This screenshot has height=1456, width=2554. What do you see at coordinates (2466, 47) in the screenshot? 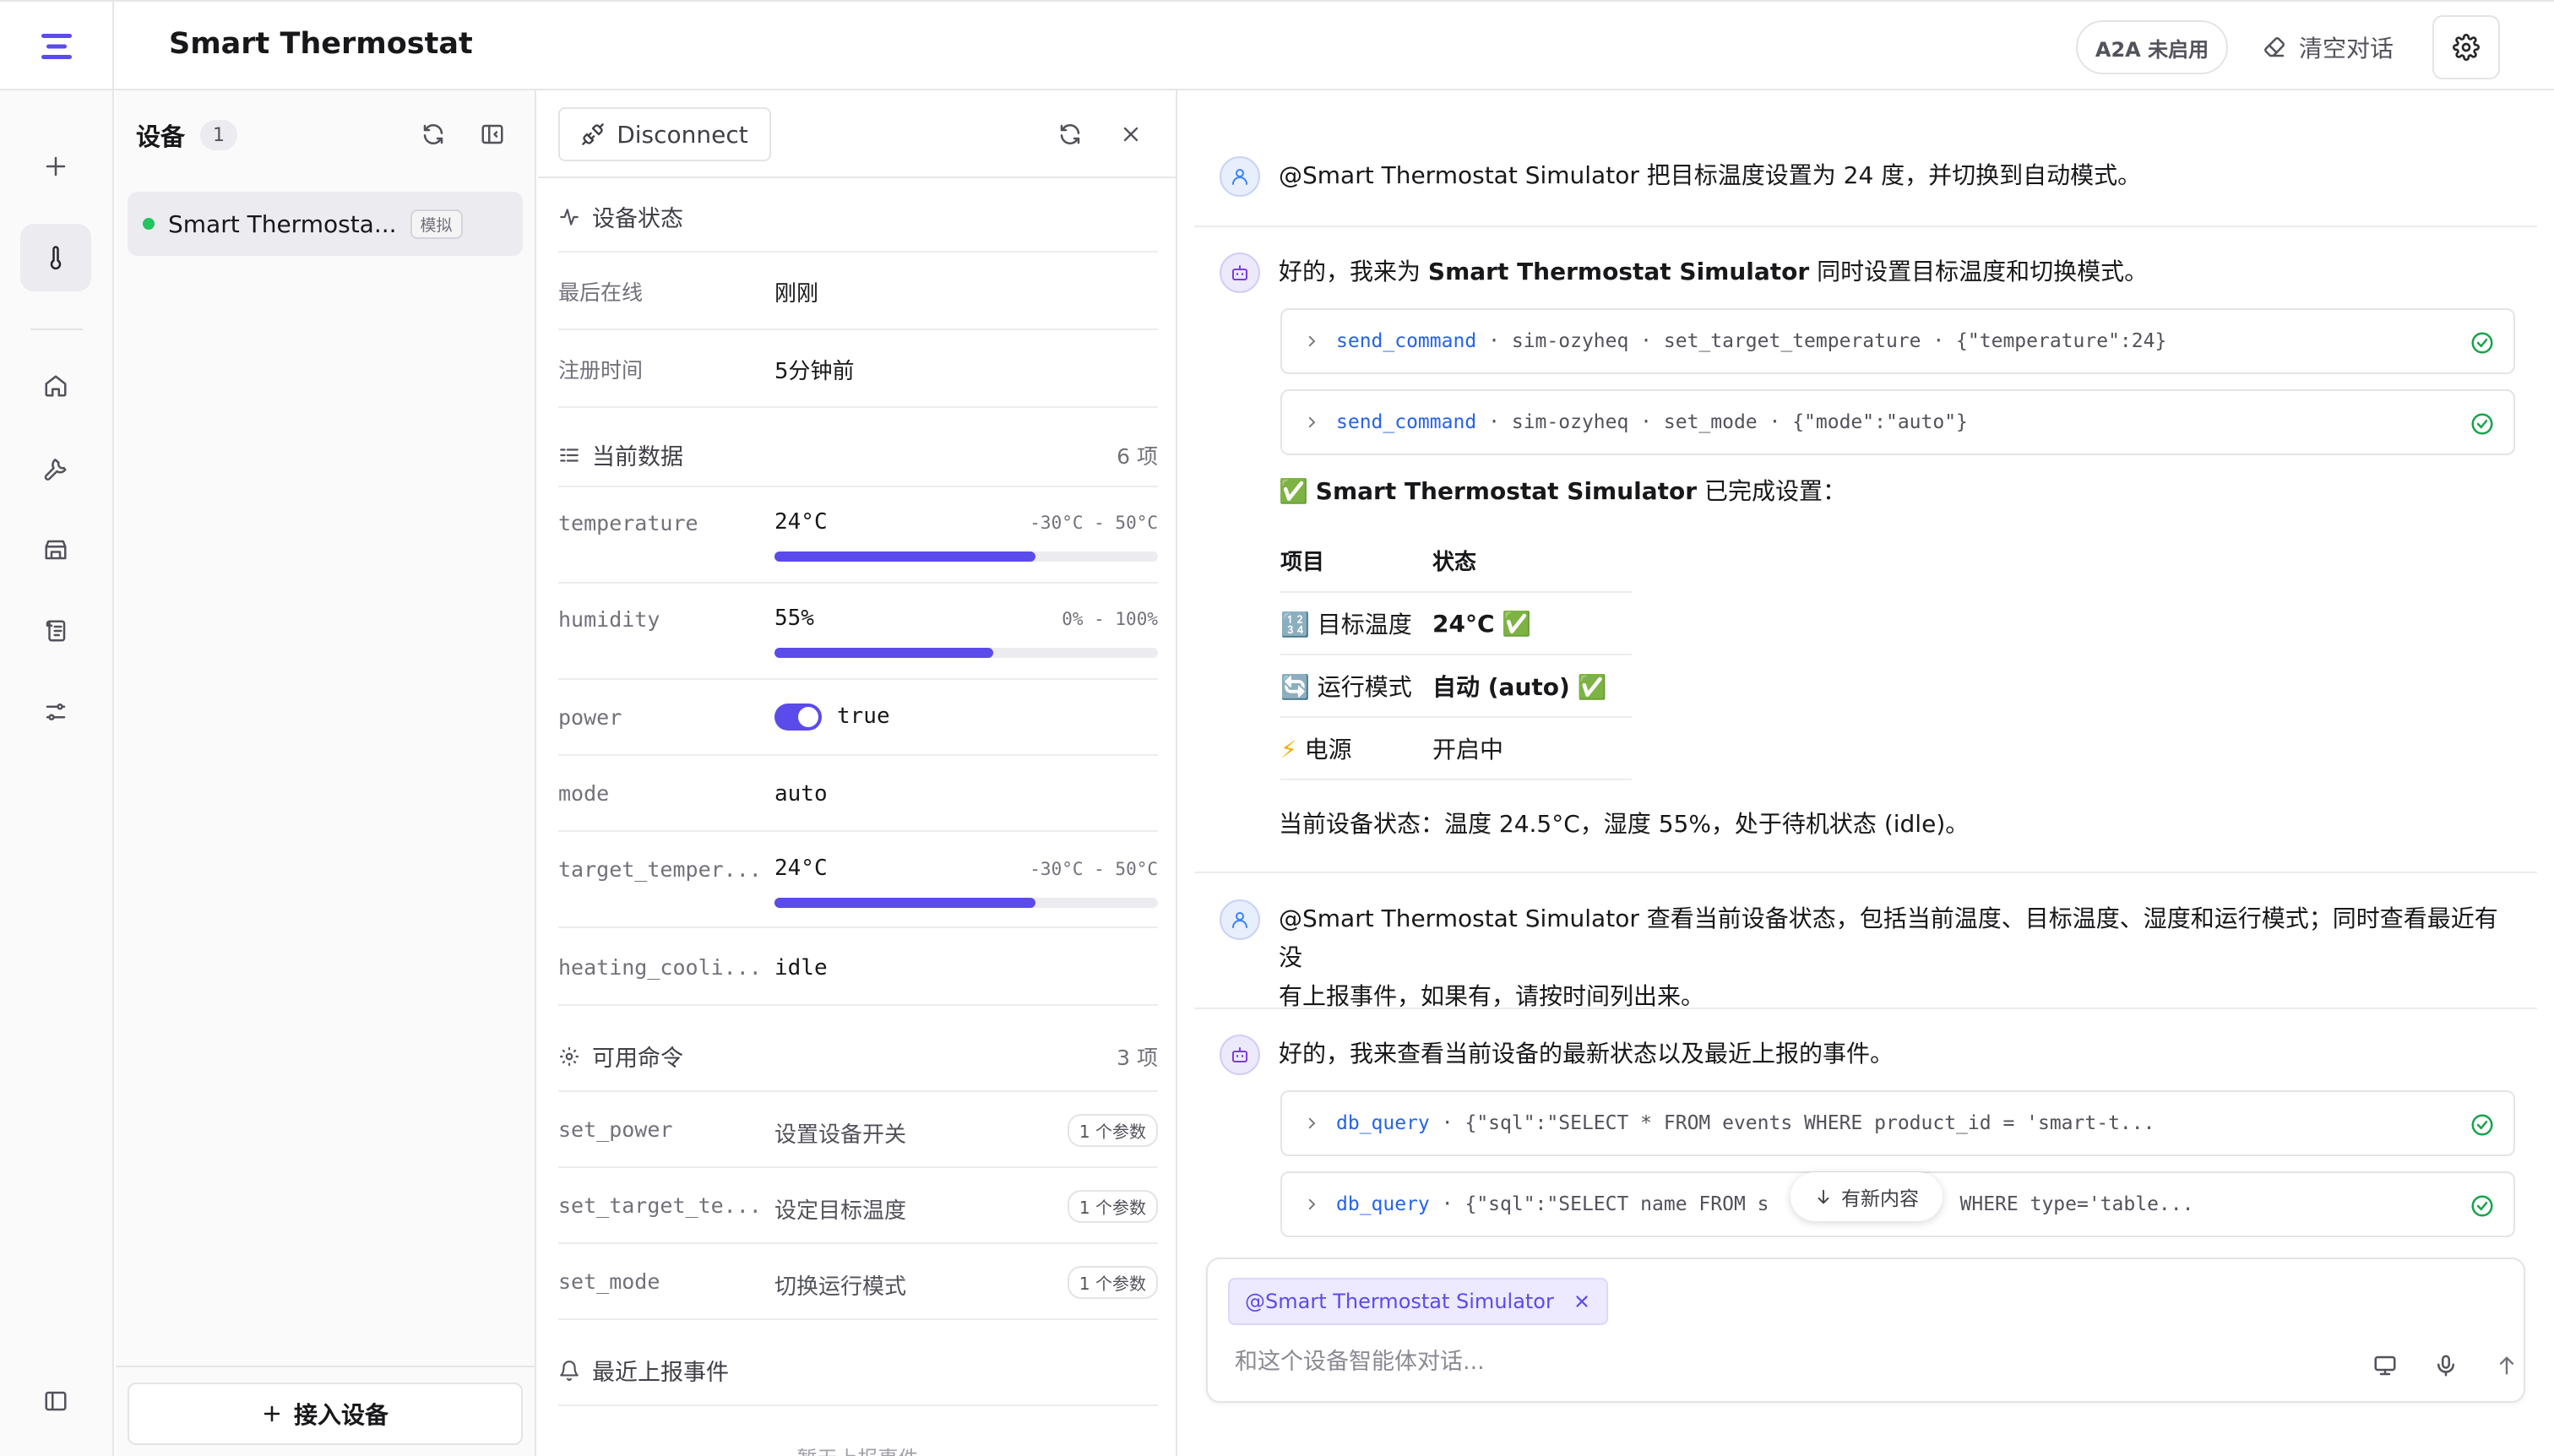
I see `settings-button` at bounding box center [2466, 47].